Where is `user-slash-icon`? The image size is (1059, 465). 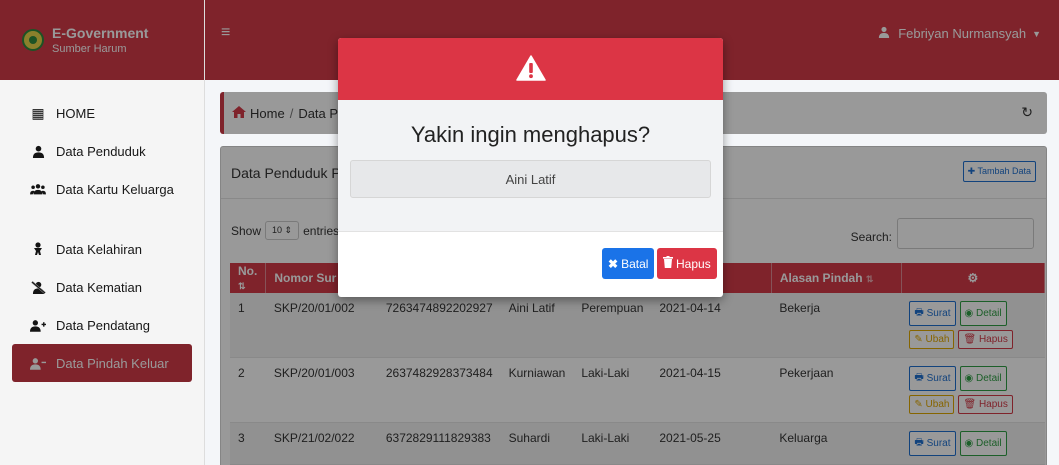 user-slash-icon is located at coordinates (38, 287).